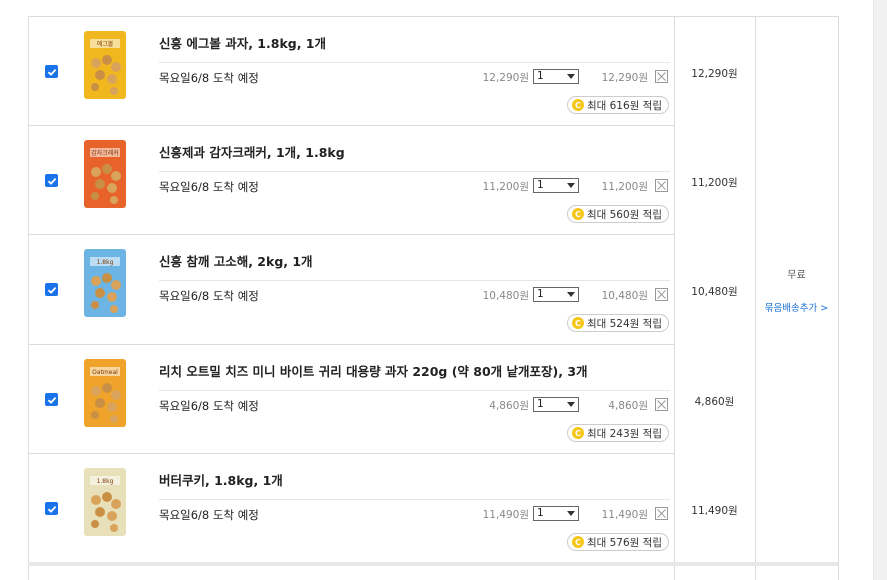 This screenshot has height=580, width=887. I want to click on product-thumbnail: 감자크래커, so click(105, 174).